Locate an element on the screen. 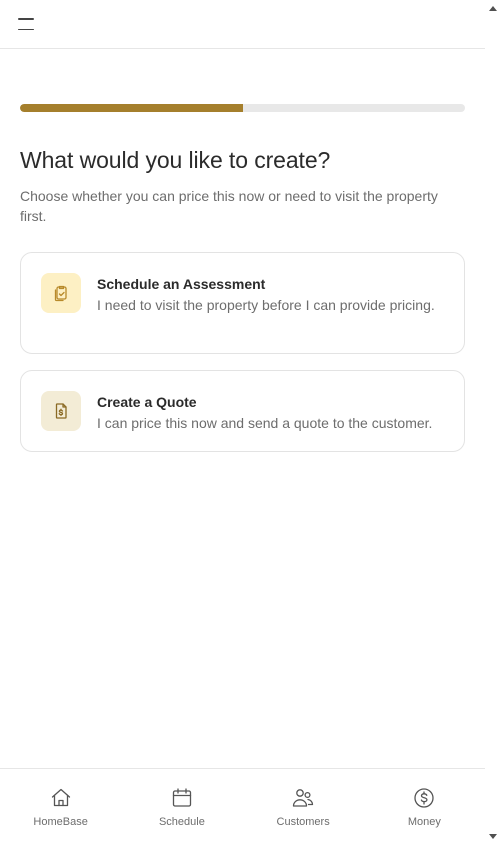 This screenshot has height=845, width=500. progress-bar is located at coordinates (242, 108).